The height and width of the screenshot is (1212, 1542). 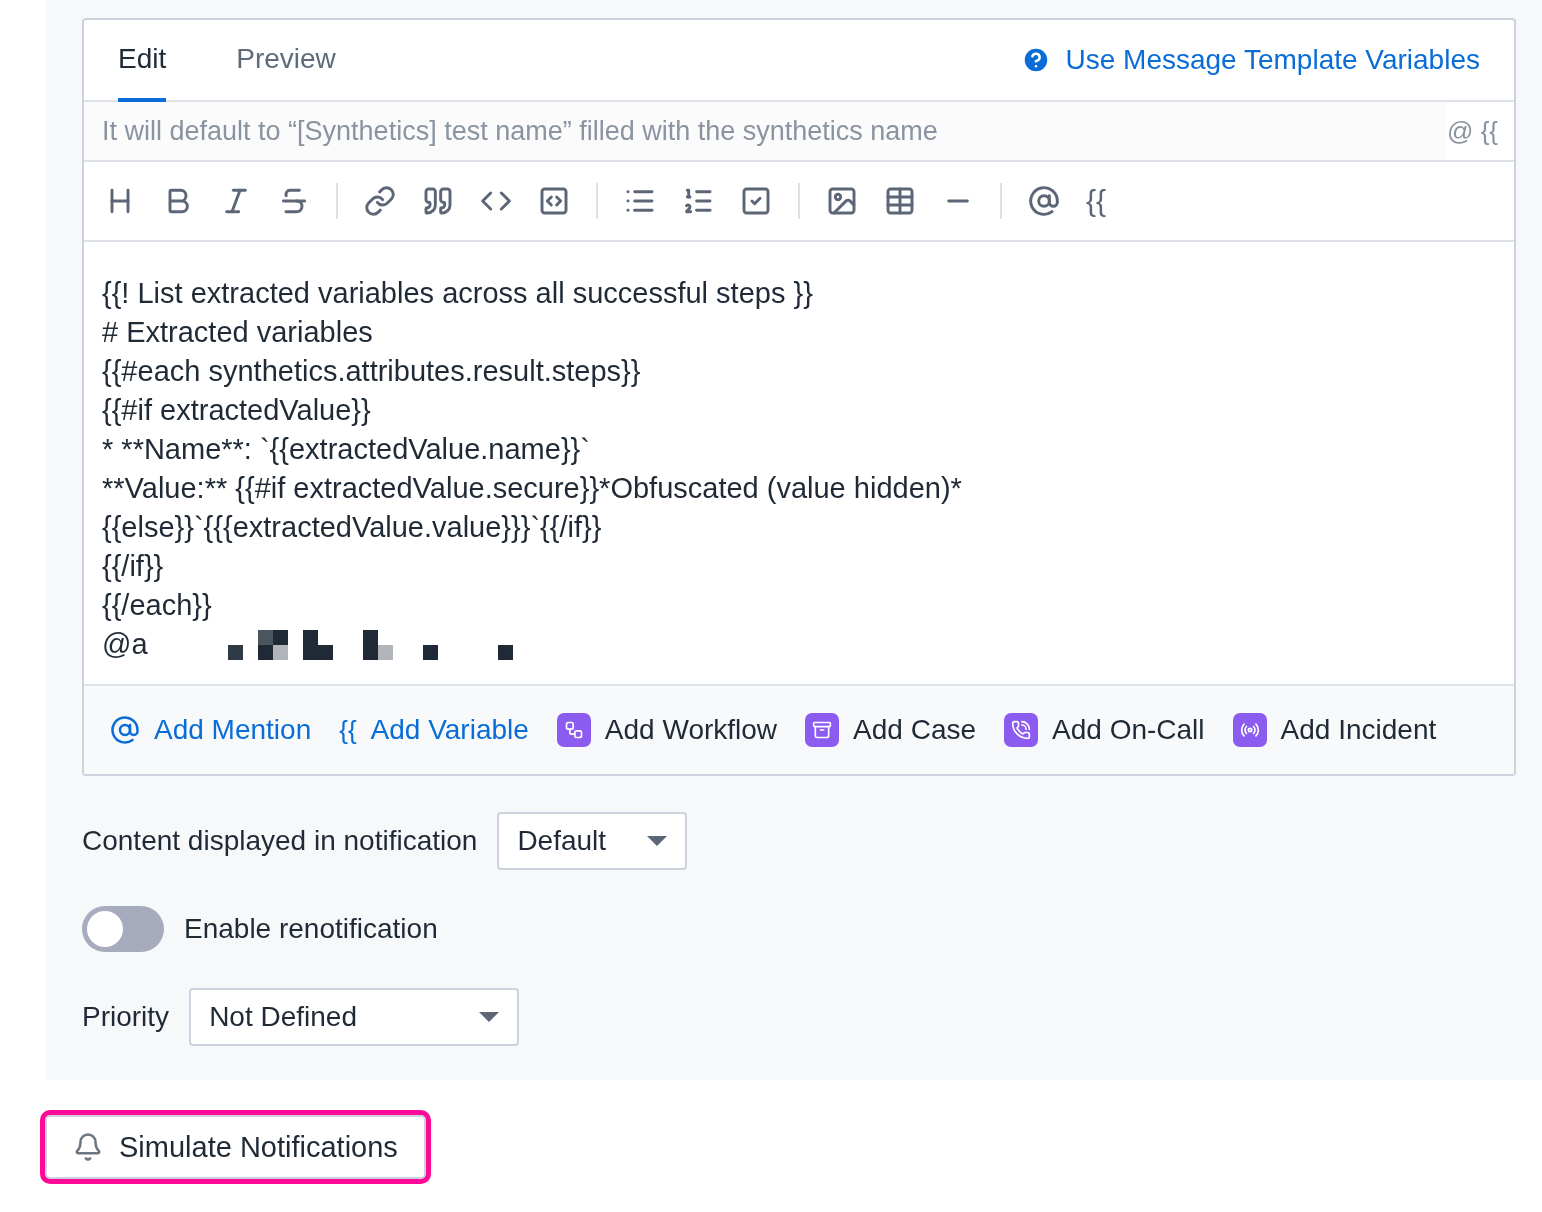 What do you see at coordinates (434, 730) in the screenshot?
I see `add-action-link: {{ Add Variable` at bounding box center [434, 730].